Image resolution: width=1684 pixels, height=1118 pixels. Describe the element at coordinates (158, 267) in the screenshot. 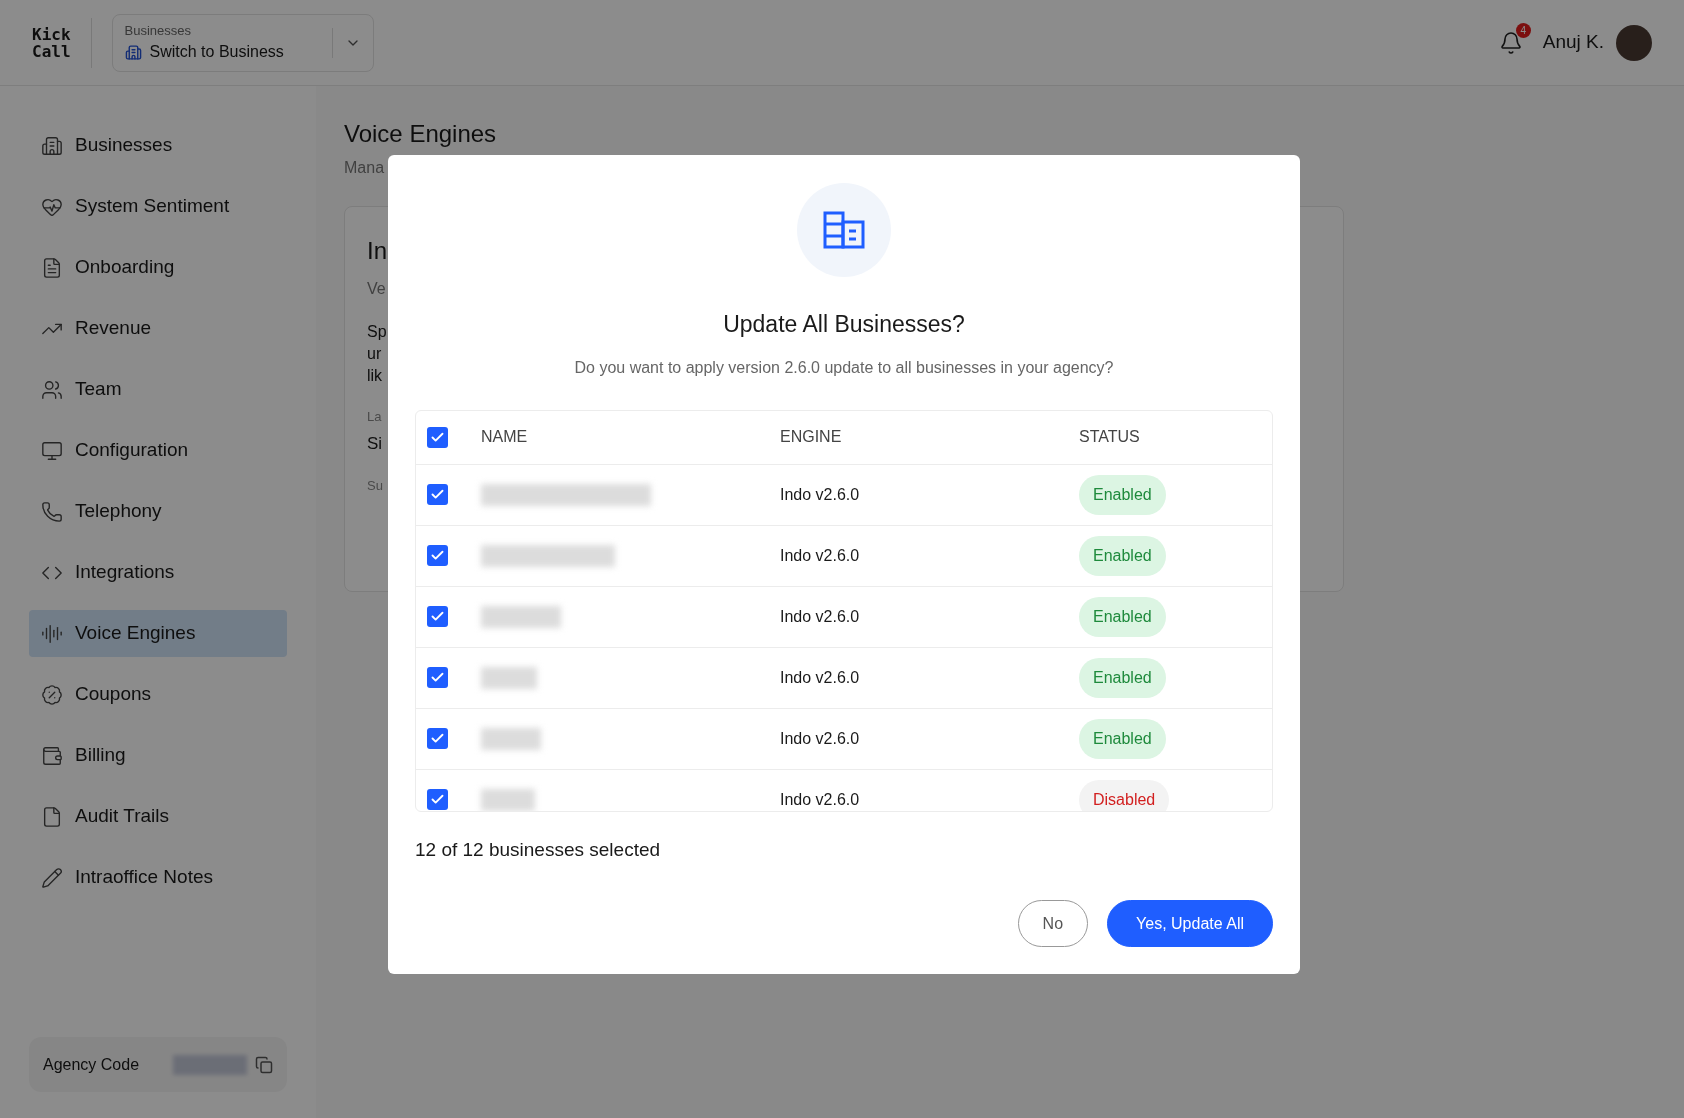

I see `sidebar-item: Onboarding` at that location.